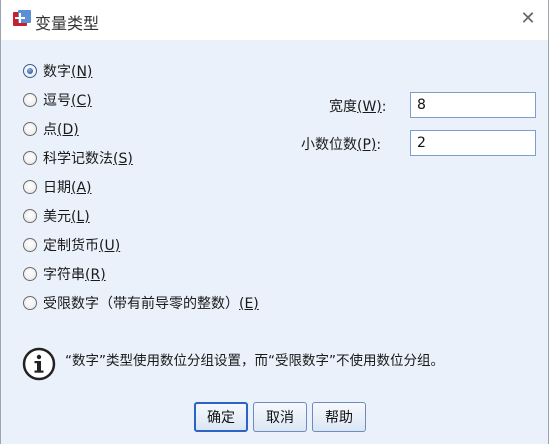 The height and width of the screenshot is (444, 549). I want to click on info-icon, so click(39, 364).